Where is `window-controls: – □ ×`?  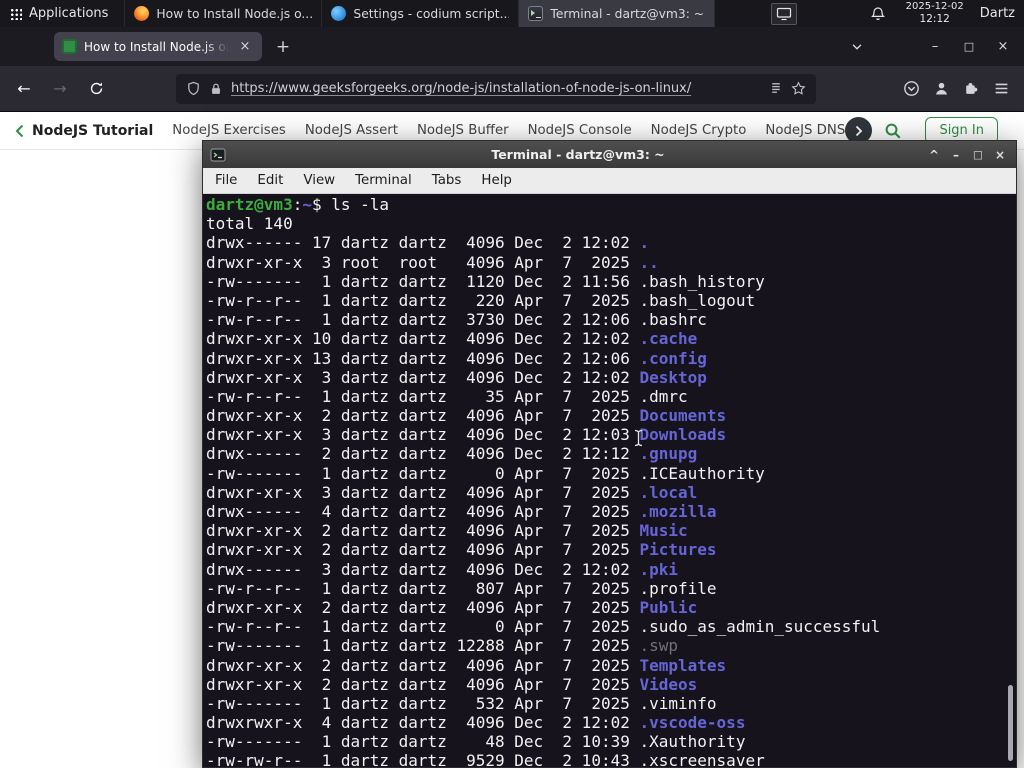
window-controls: – □ × is located at coordinates (934, 47).